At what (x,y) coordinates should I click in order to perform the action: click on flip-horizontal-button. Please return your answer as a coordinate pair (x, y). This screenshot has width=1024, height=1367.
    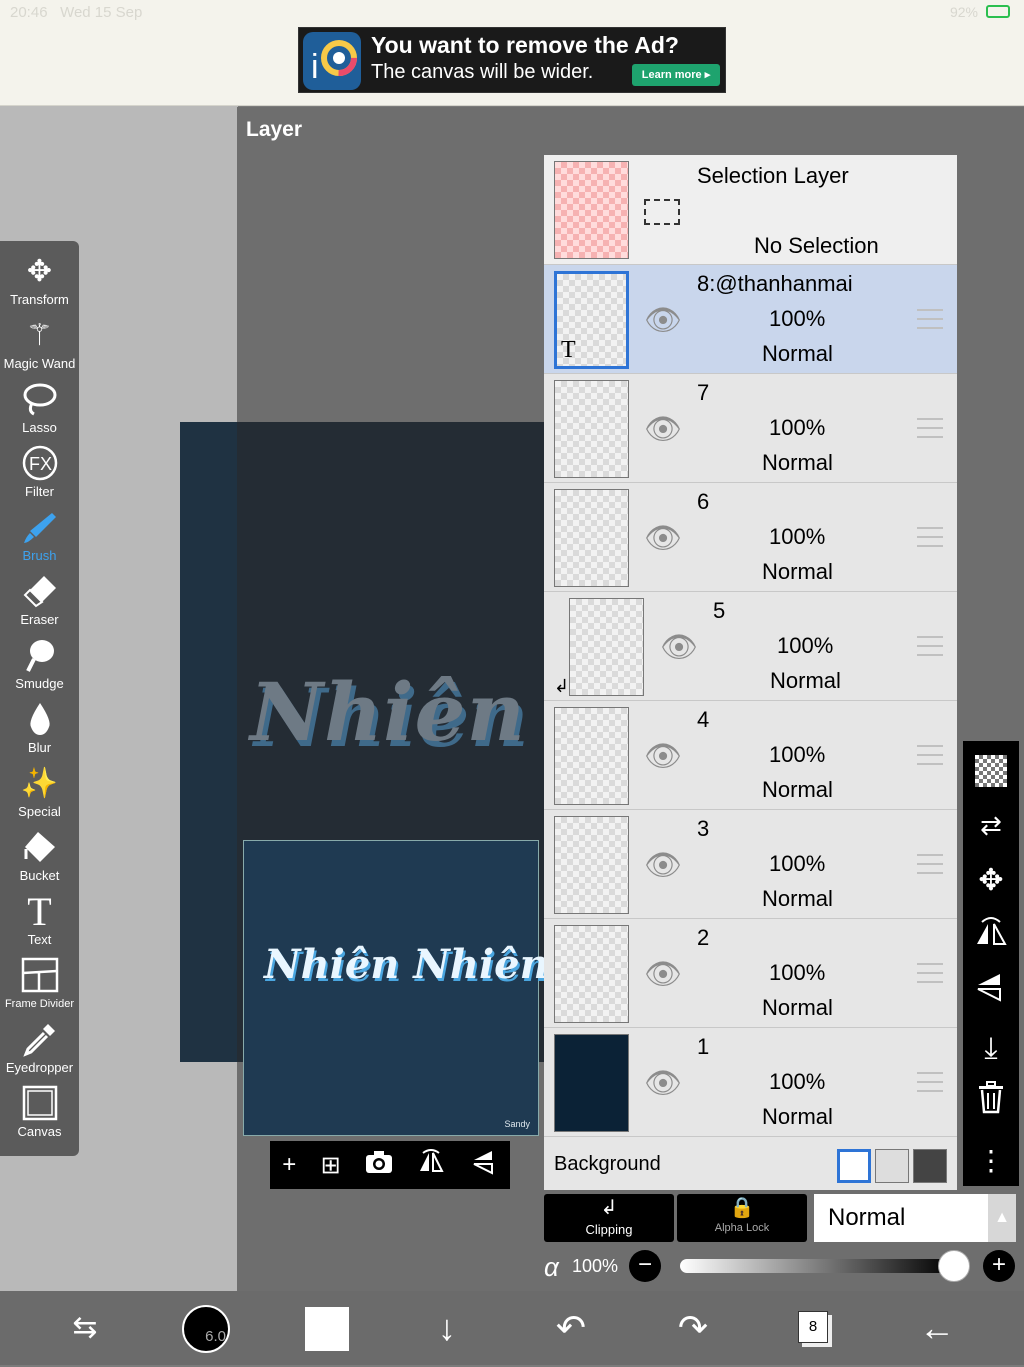
    Looking at the image, I should click on (991, 937).